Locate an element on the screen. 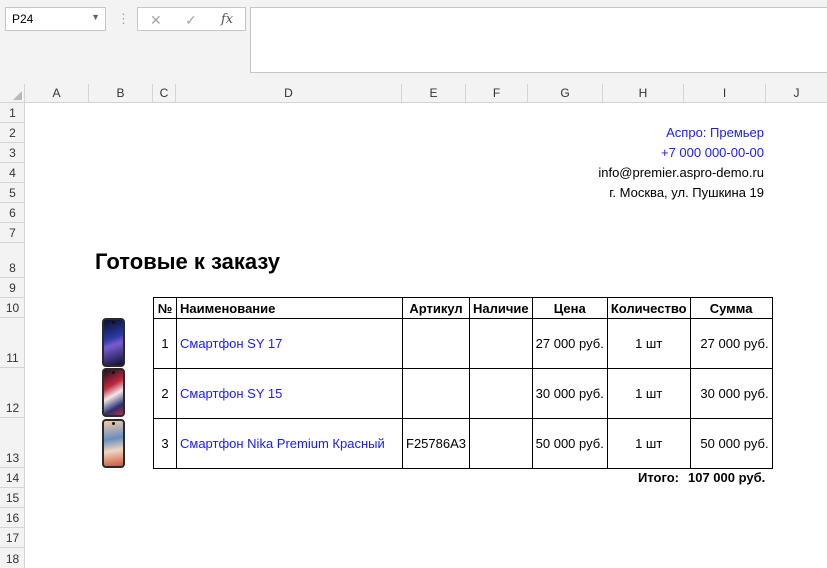 This screenshot has height=568, width=827. column-header-f: F is located at coordinates (497, 93).